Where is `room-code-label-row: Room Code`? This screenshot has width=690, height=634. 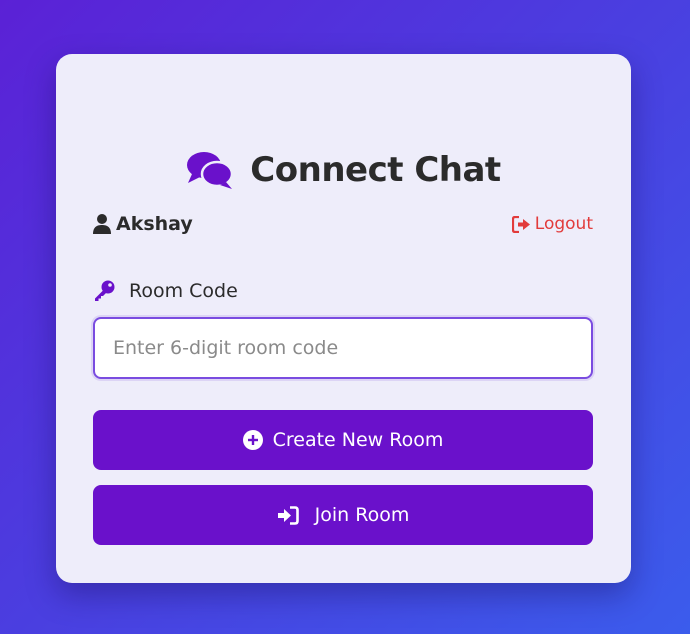 room-code-label-row: Room Code is located at coordinates (165, 291).